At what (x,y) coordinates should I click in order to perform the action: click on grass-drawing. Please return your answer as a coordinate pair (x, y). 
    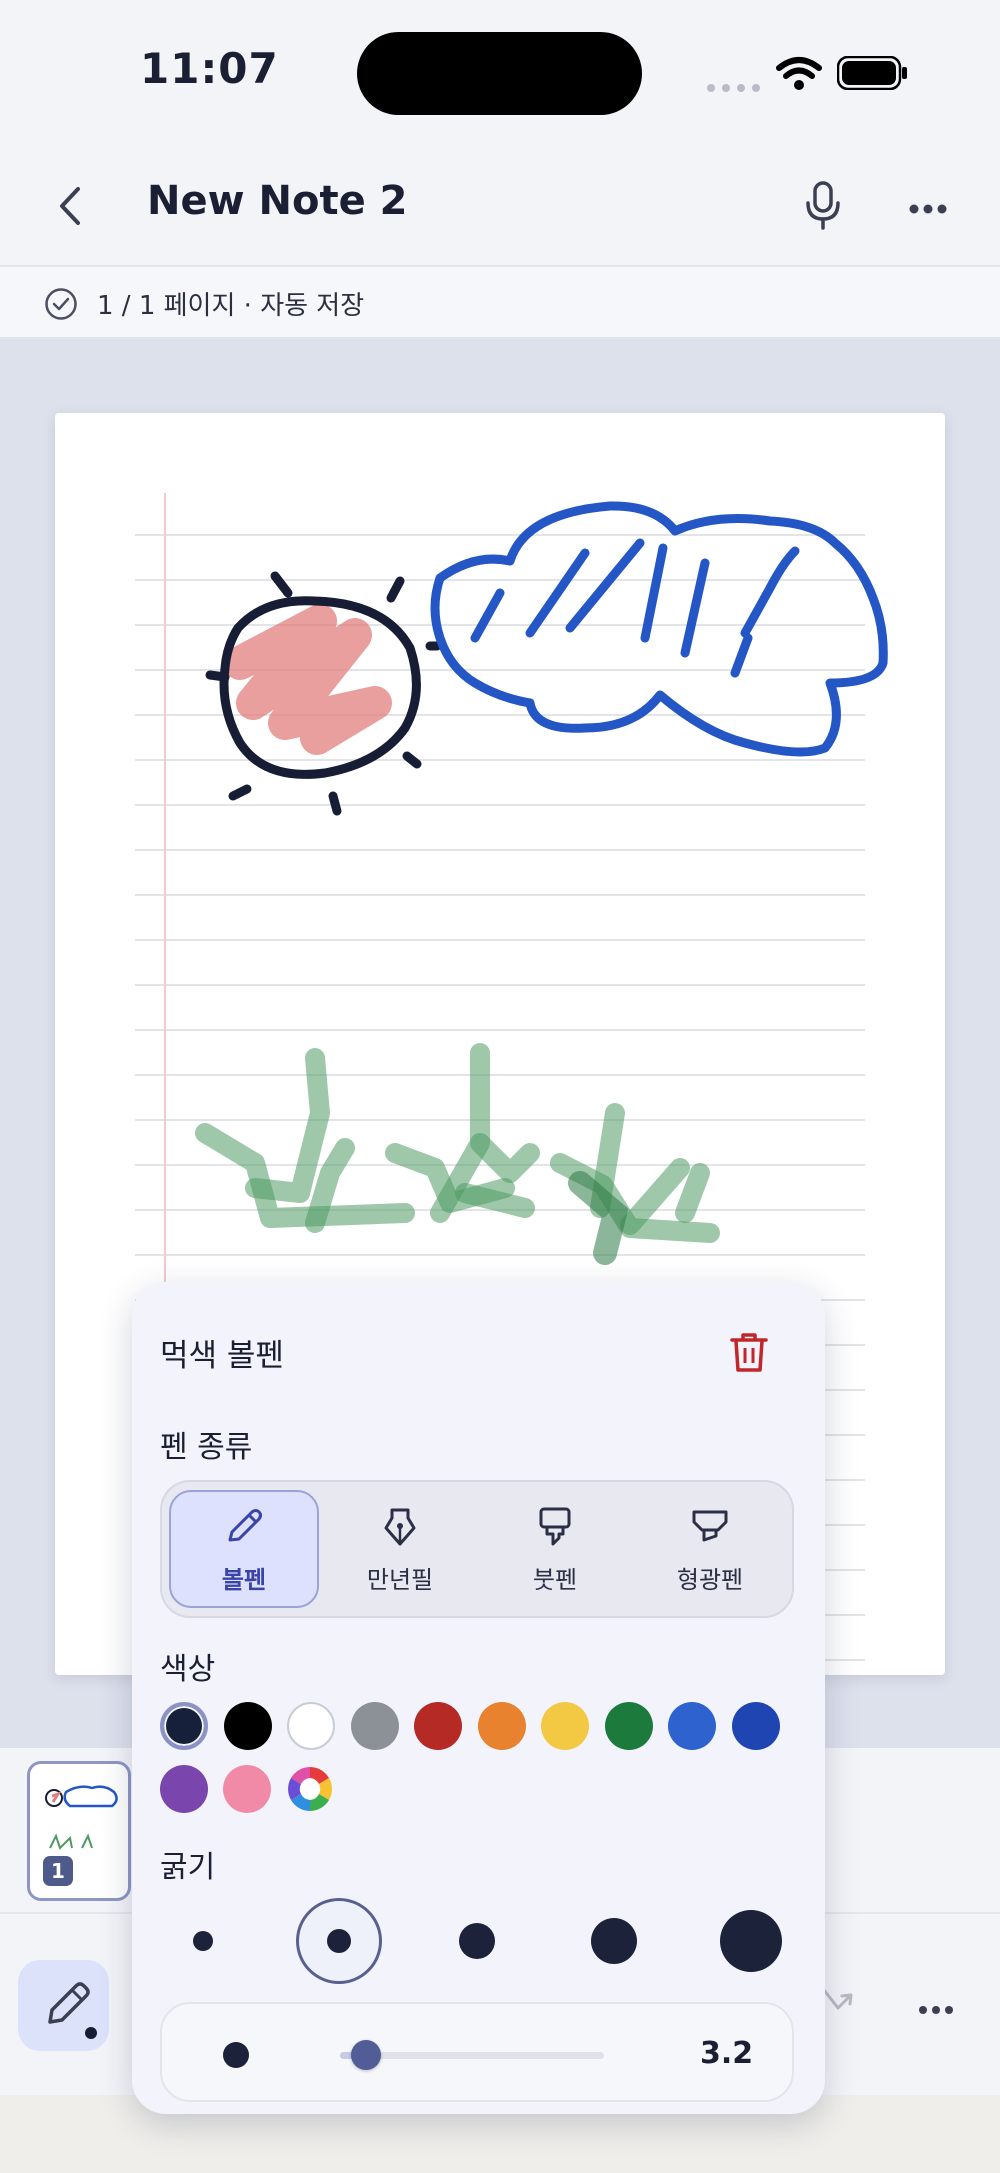
    Looking at the image, I should click on (457, 1143).